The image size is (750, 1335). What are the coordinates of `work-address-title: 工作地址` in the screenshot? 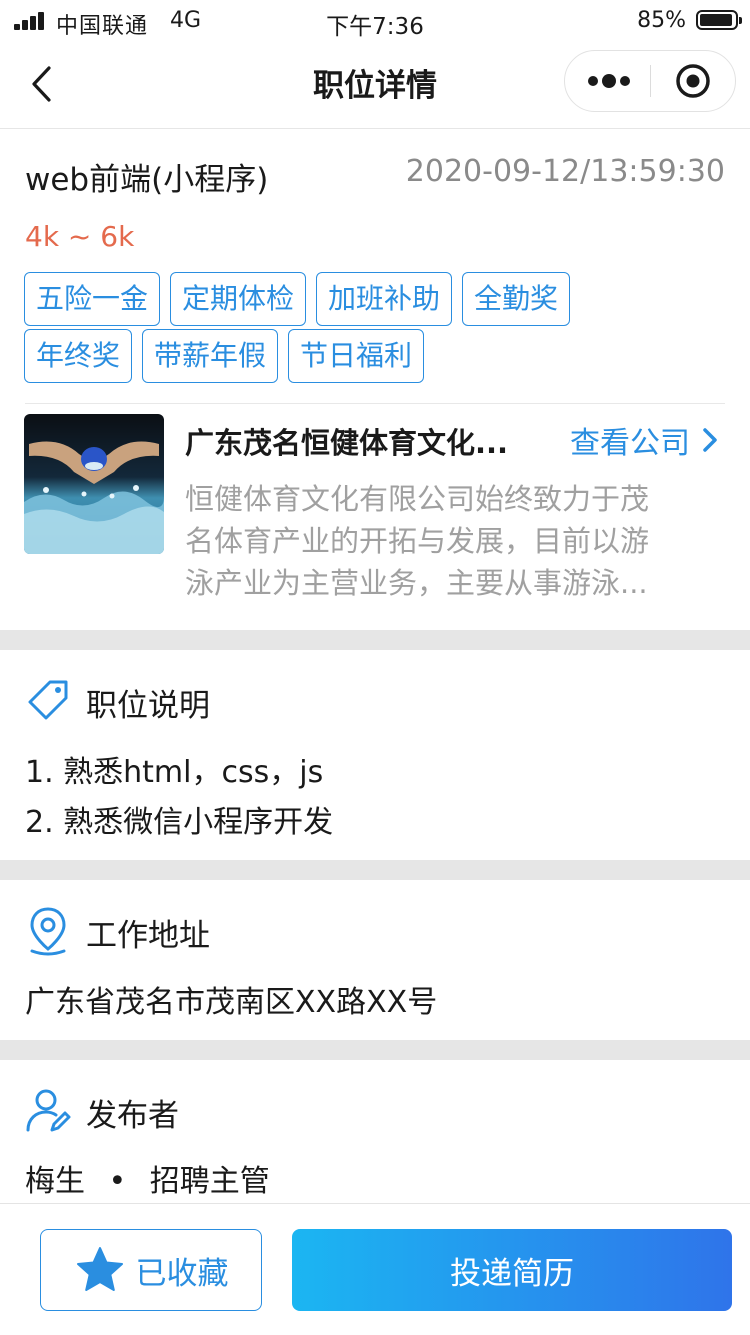 It's located at (148, 936).